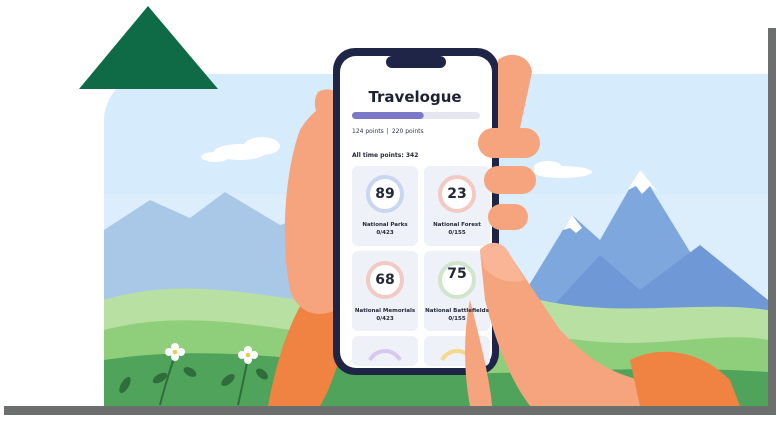 The width and height of the screenshot is (777, 422). Describe the element at coordinates (415, 97) in the screenshot. I see `app-title: Travelogue` at that location.